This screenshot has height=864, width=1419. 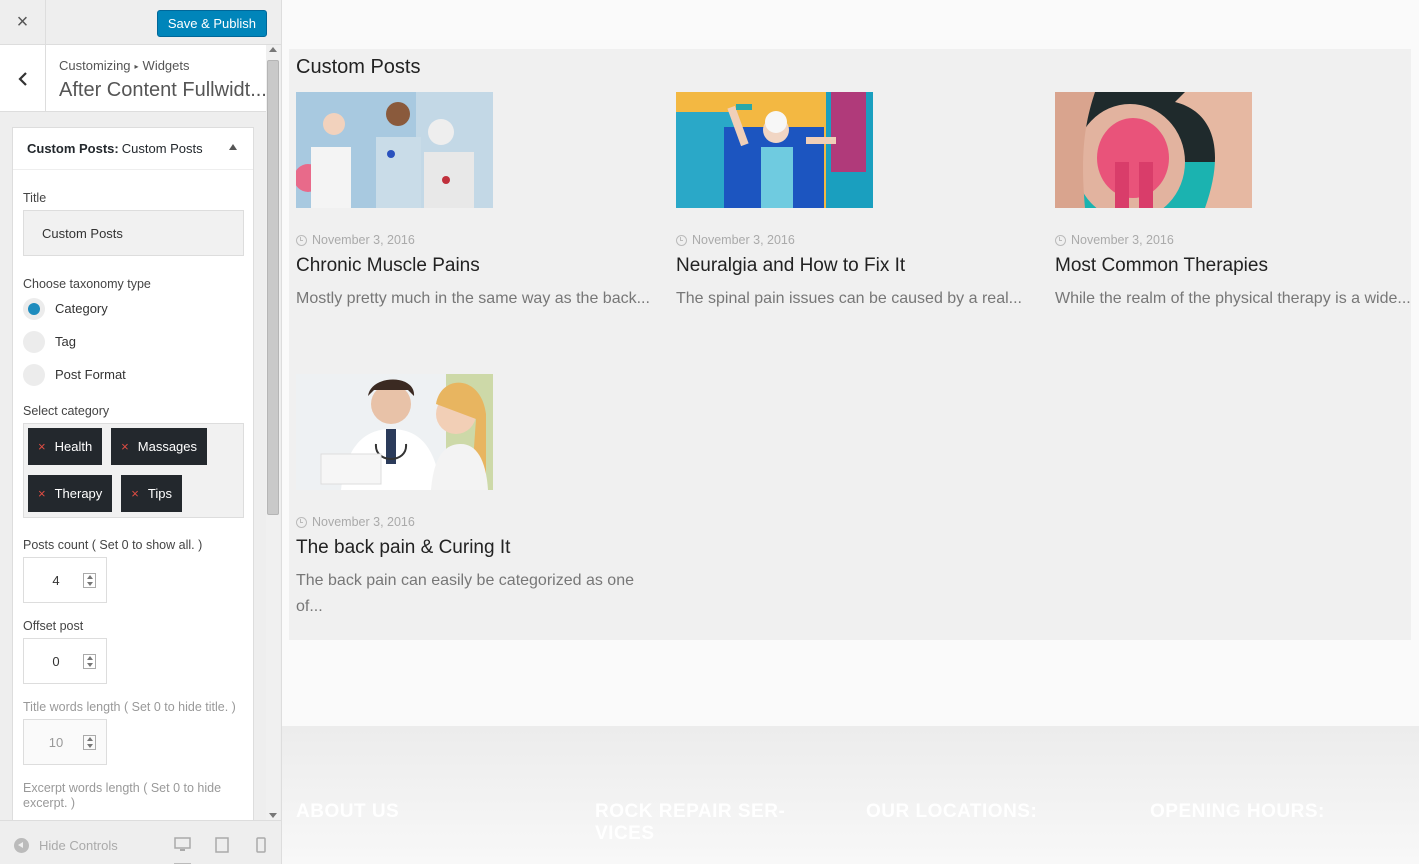 I want to click on offset-label: Offset post, so click(x=53, y=626).